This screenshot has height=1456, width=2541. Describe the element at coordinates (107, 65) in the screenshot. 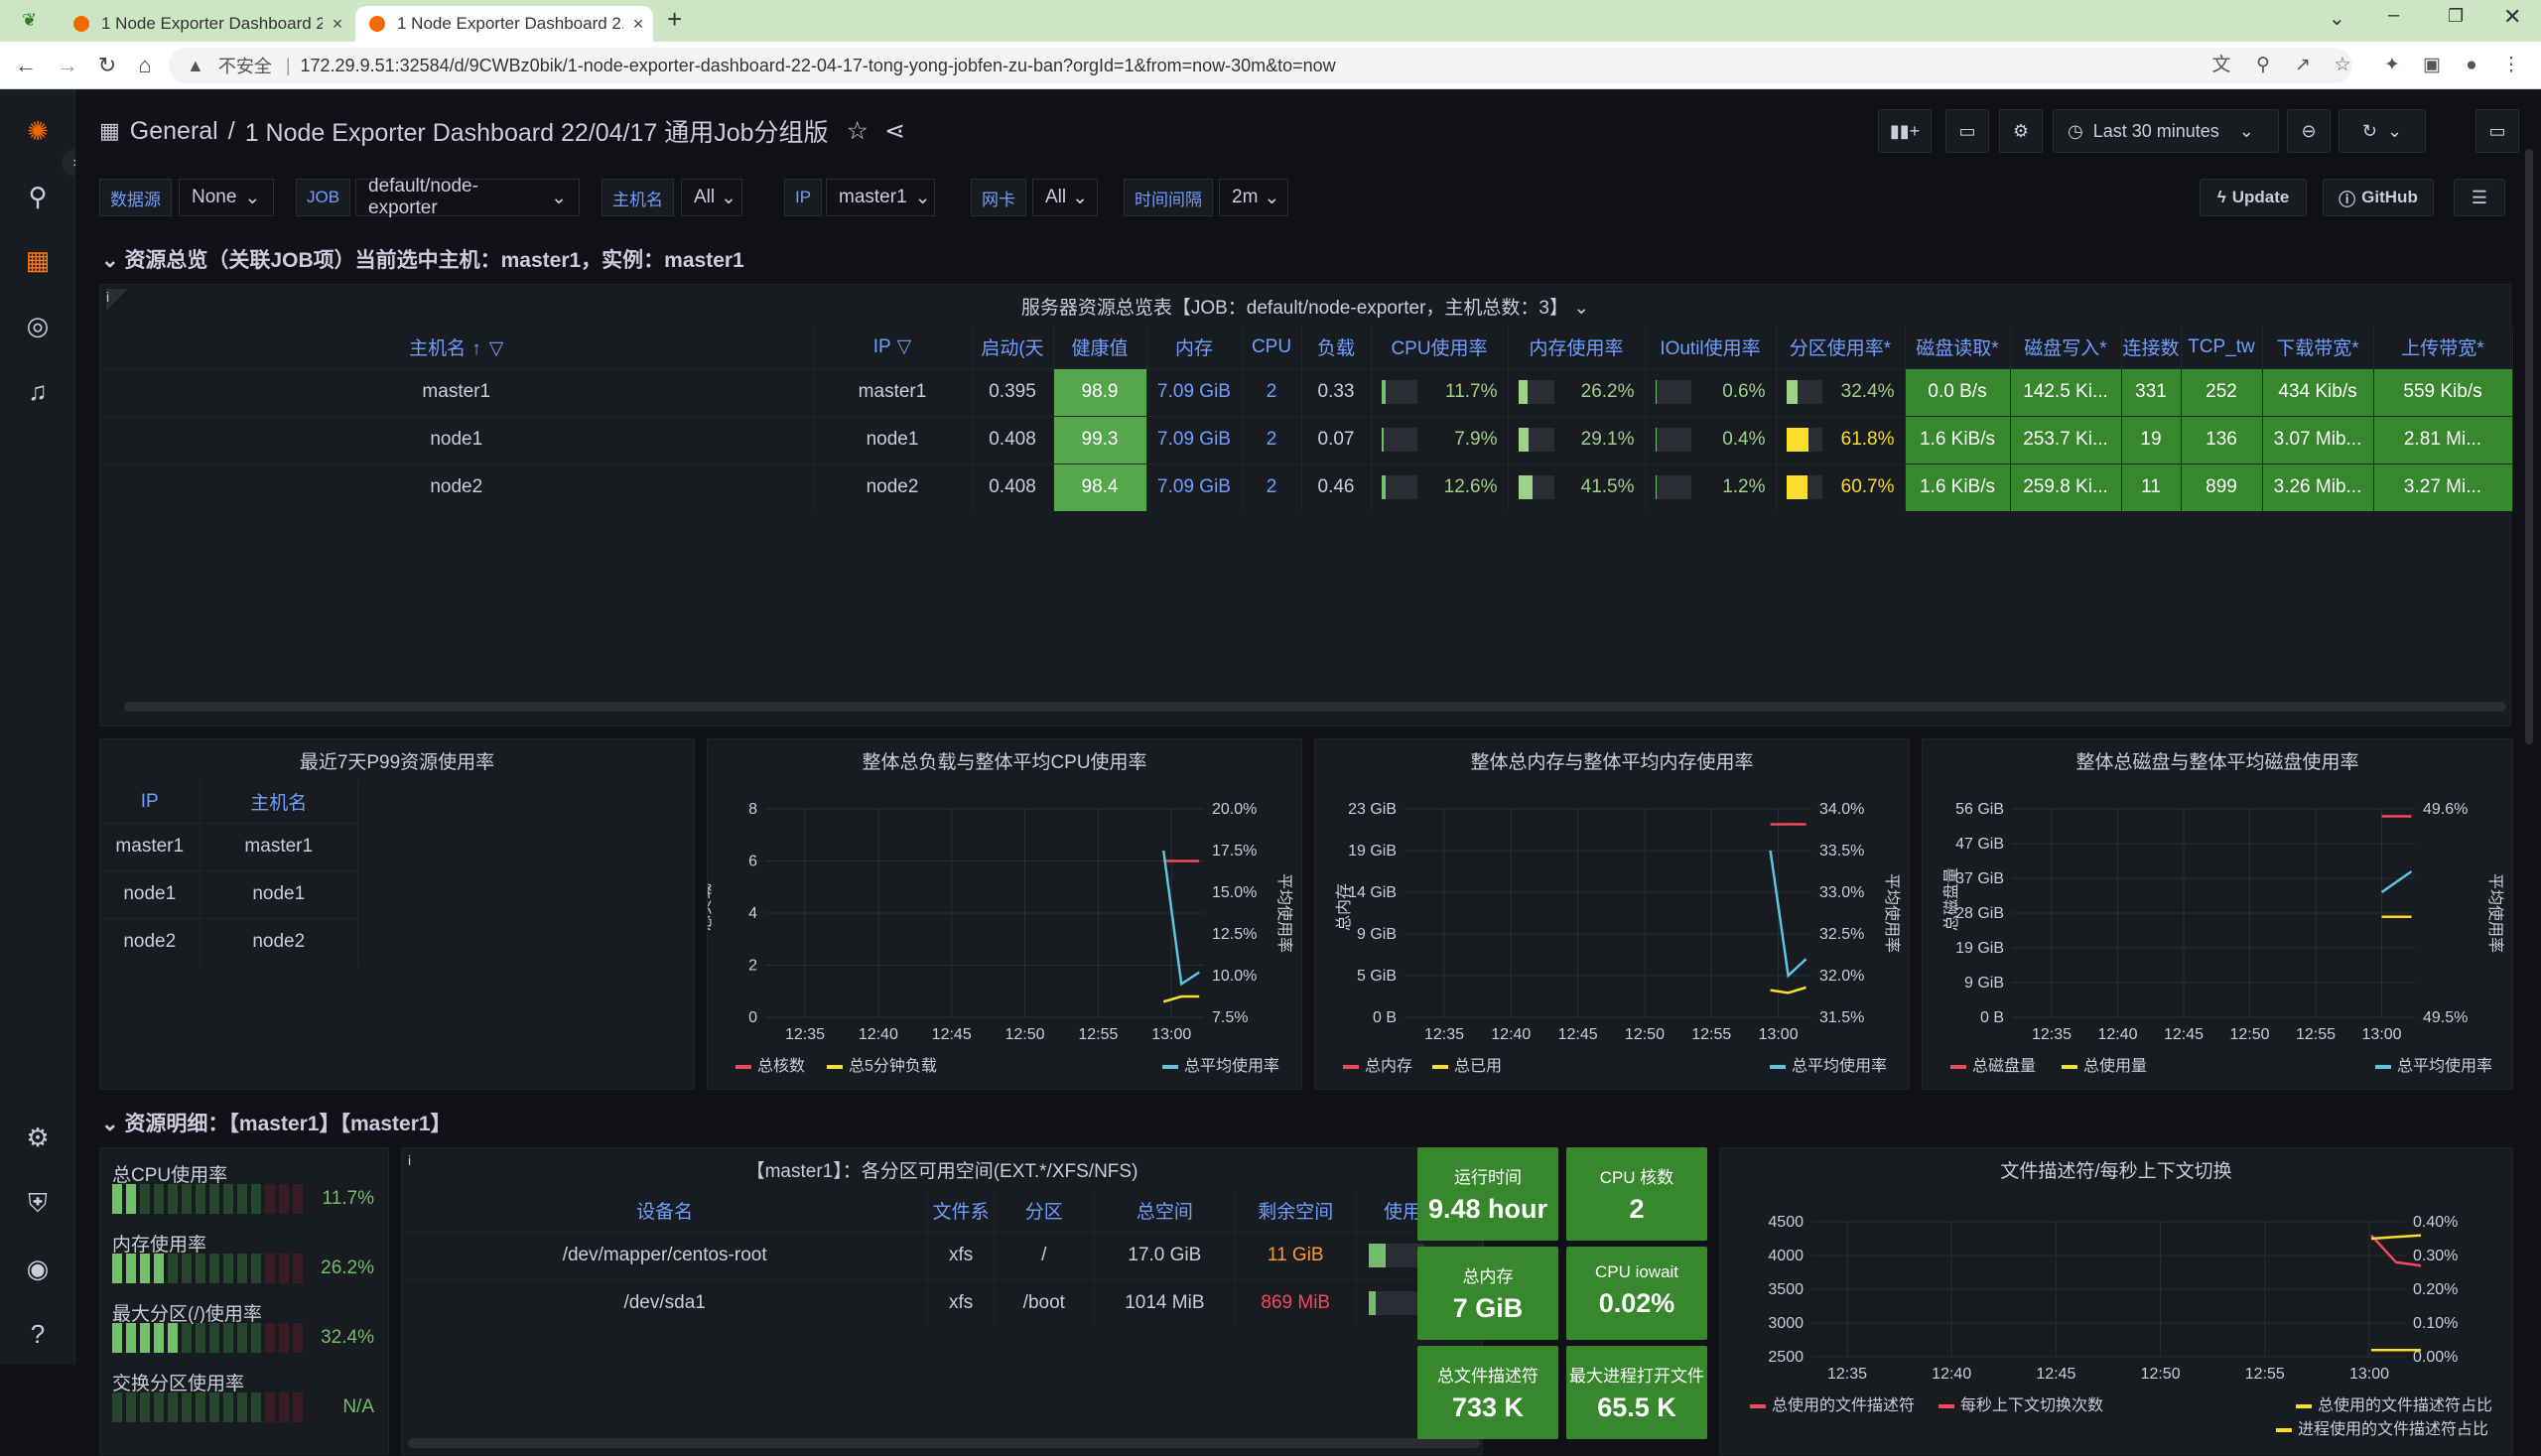

I see `reload-icon: ↻` at that location.